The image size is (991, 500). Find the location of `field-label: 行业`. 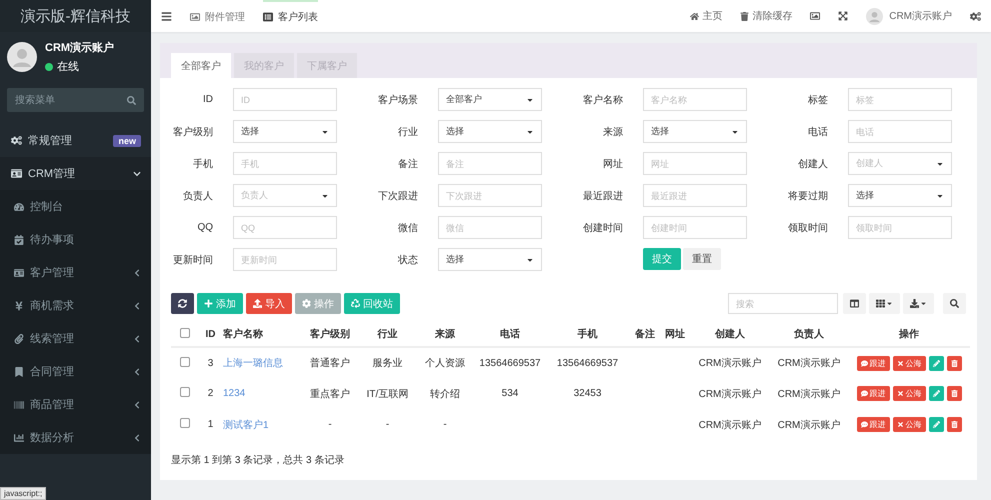

field-label: 行业 is located at coordinates (408, 132).